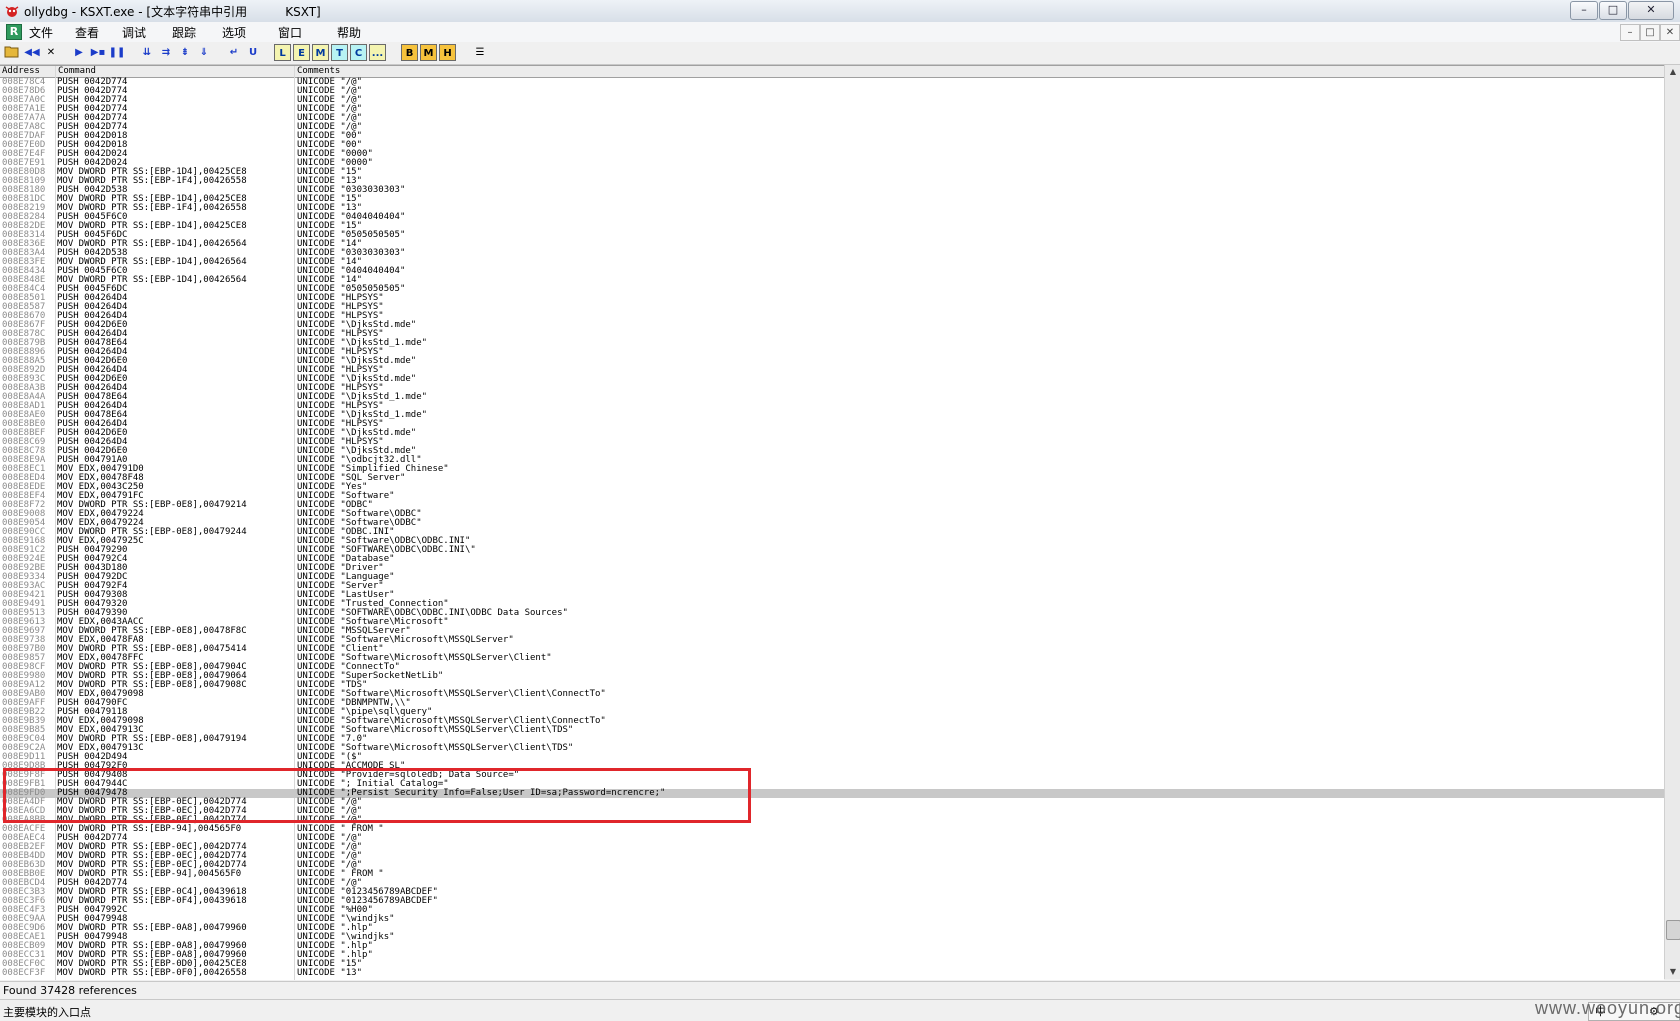 The height and width of the screenshot is (1021, 1680). I want to click on table-row: 008E8AD1 PUSH 004264D4 UNICODE "HLPSYS", so click(832, 406).